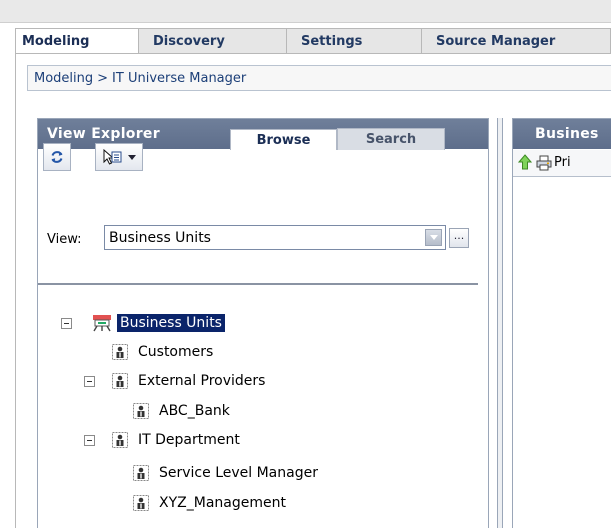 This screenshot has width=611, height=528. What do you see at coordinates (213, 41) in the screenshot?
I see `tab-discovery: Discovery` at bounding box center [213, 41].